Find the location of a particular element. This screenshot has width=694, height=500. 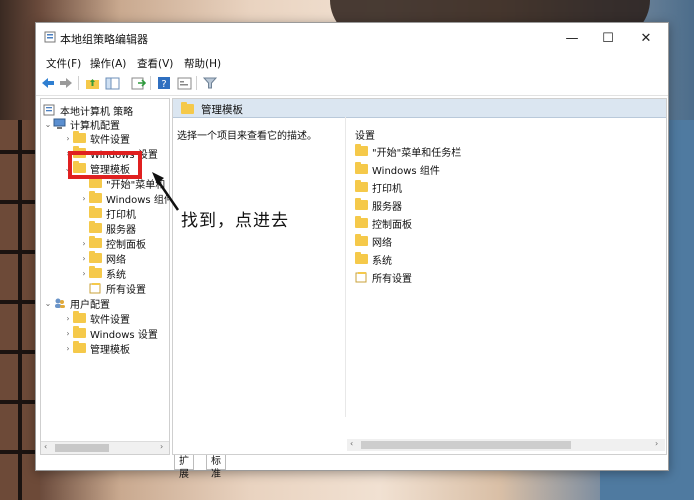

list-item-servers: 服务器 is located at coordinates (378, 205).